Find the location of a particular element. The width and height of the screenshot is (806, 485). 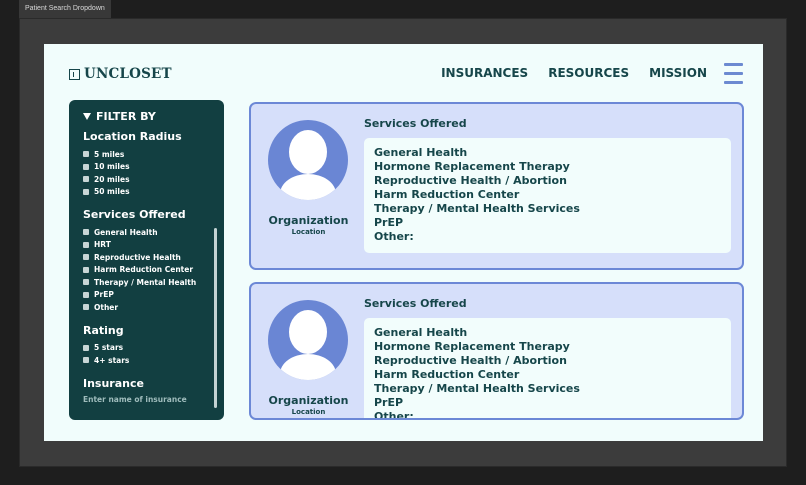

radius-option-10: 10 miles is located at coordinates (146, 167).